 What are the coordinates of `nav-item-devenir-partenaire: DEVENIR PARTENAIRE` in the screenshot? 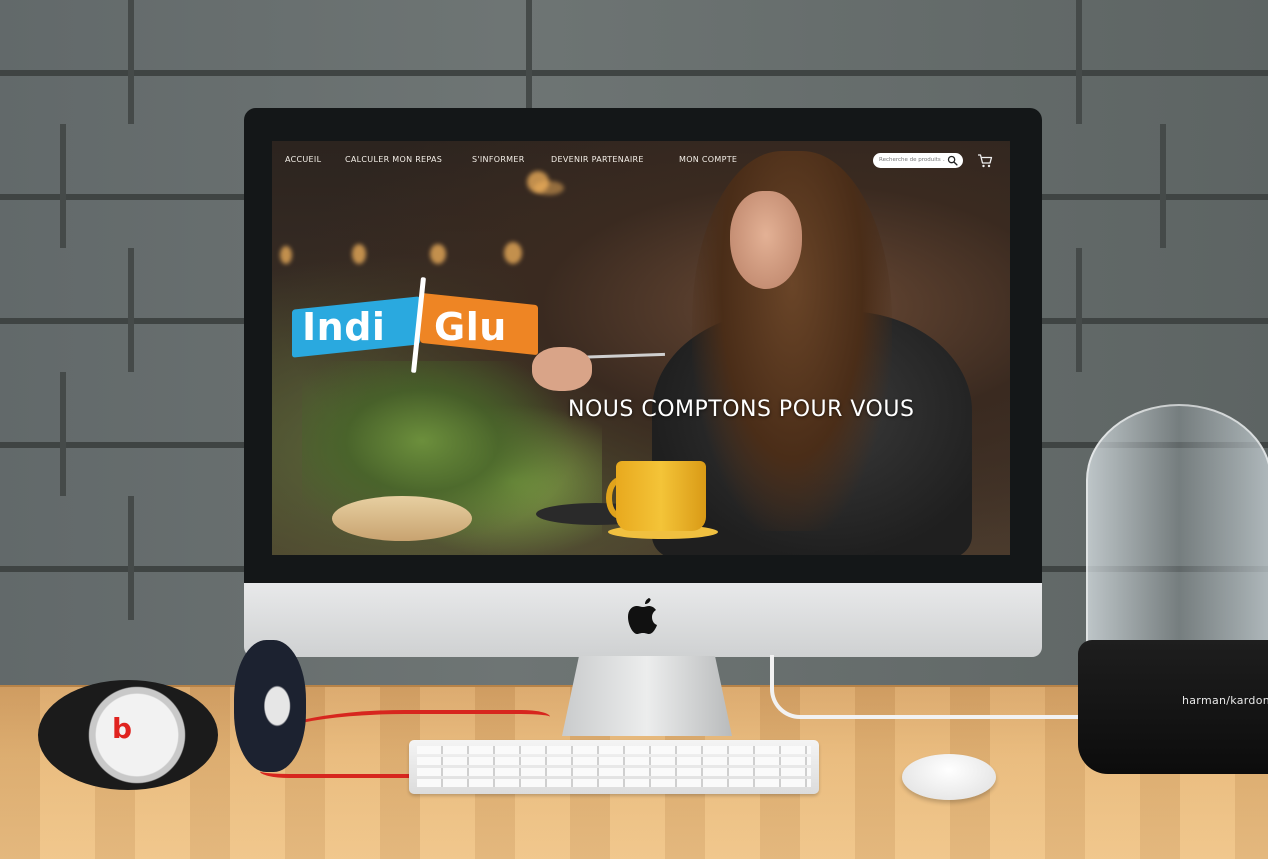 It's located at (597, 159).